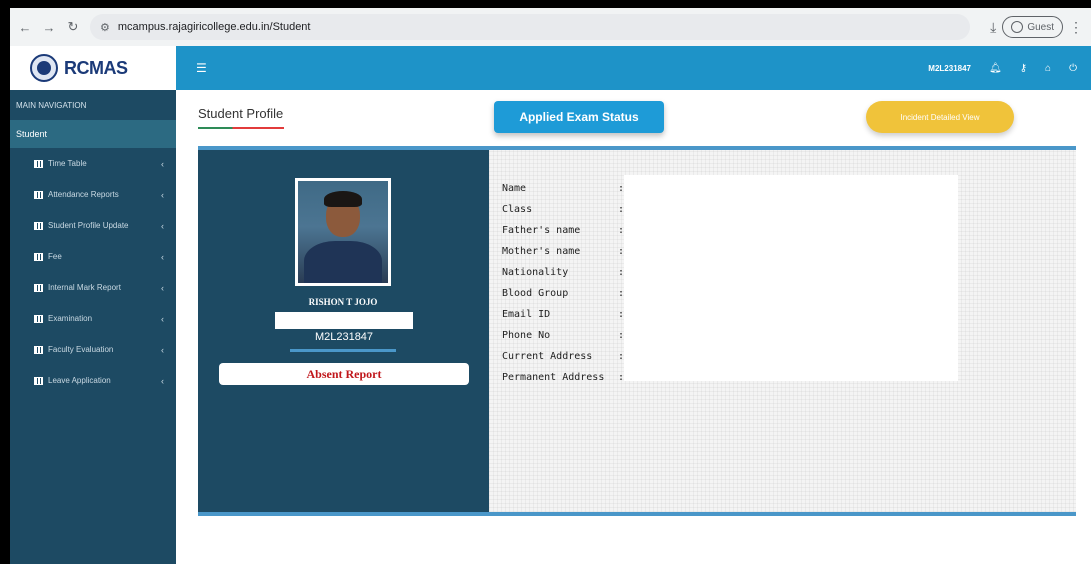  I want to click on student-detail-bar, so click(344, 320).